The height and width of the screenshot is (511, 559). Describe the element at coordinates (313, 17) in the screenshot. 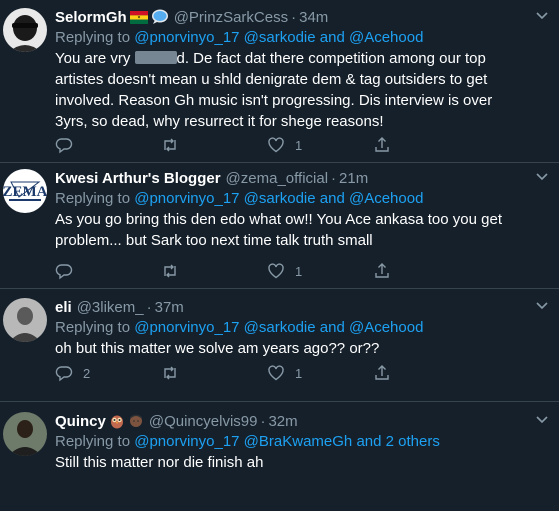

I see `timestamp: 34m` at that location.